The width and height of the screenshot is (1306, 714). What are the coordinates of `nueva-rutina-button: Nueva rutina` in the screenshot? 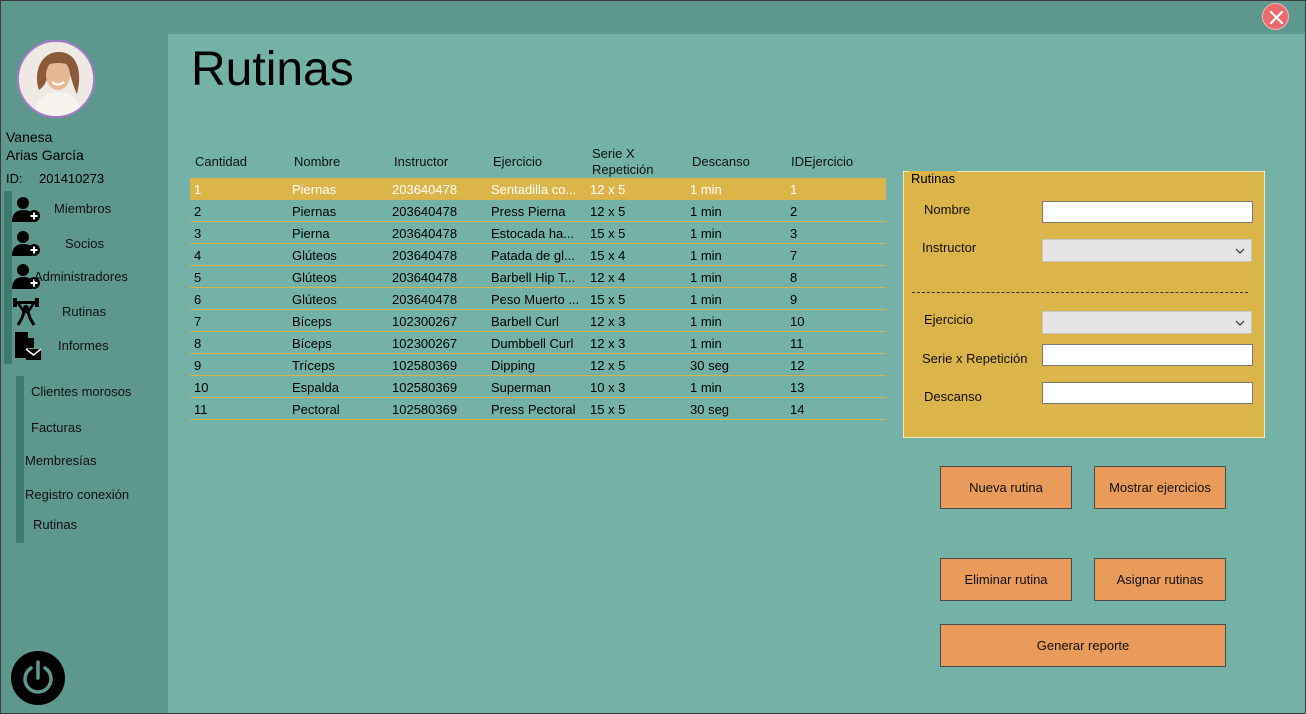 It's located at (1006, 487).